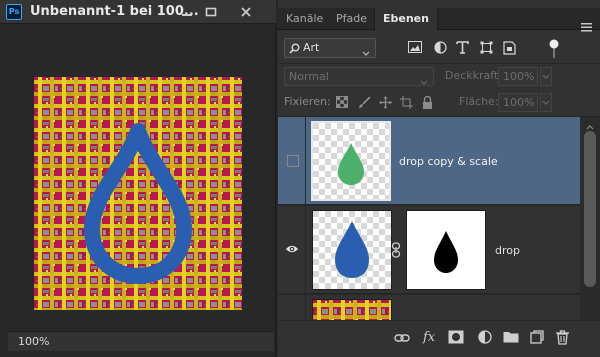  What do you see at coordinates (546, 102) in the screenshot?
I see `fill-dropdown-button` at bounding box center [546, 102].